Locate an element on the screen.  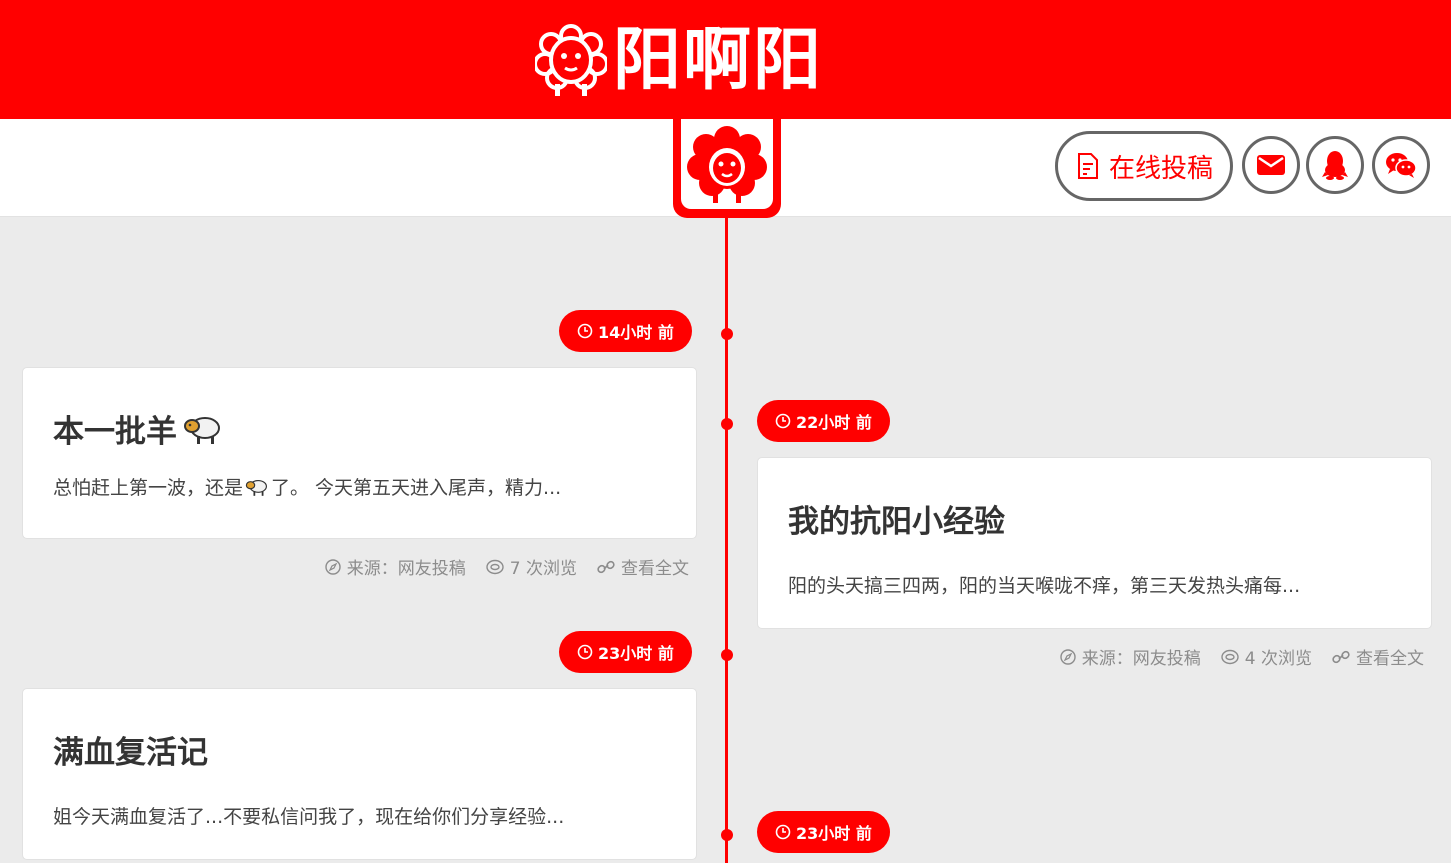
time-label: 22小时 前 is located at coordinates (834, 422).